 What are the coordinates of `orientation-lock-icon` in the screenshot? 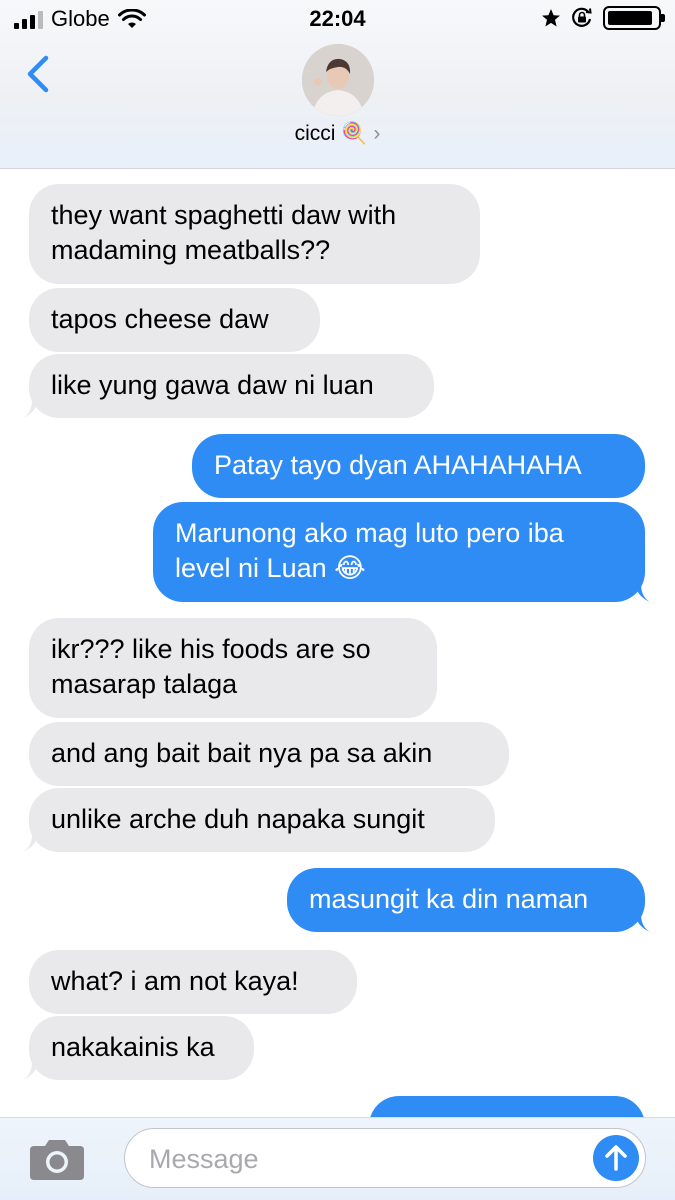 It's located at (582, 17).